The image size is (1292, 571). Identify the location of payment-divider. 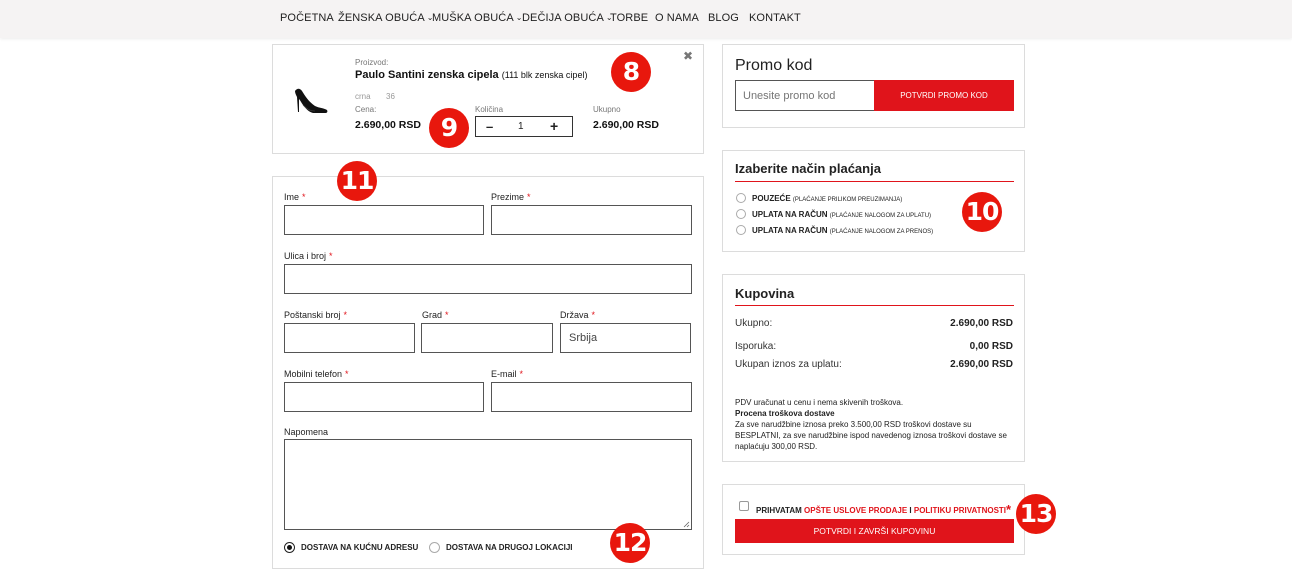
(874, 181).